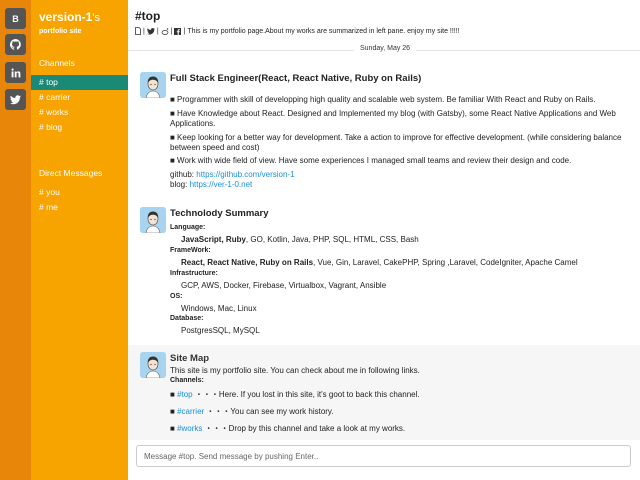 This screenshot has height=480, width=640. Describe the element at coordinates (15, 240) in the screenshot. I see `app-bar: B` at that location.